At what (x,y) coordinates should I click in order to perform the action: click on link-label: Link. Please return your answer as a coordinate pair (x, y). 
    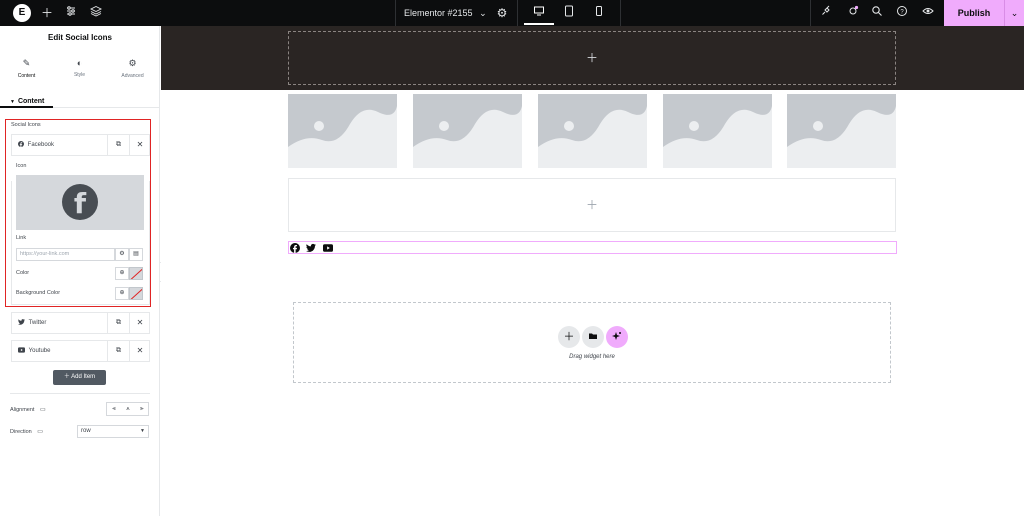
    Looking at the image, I should click on (21, 238).